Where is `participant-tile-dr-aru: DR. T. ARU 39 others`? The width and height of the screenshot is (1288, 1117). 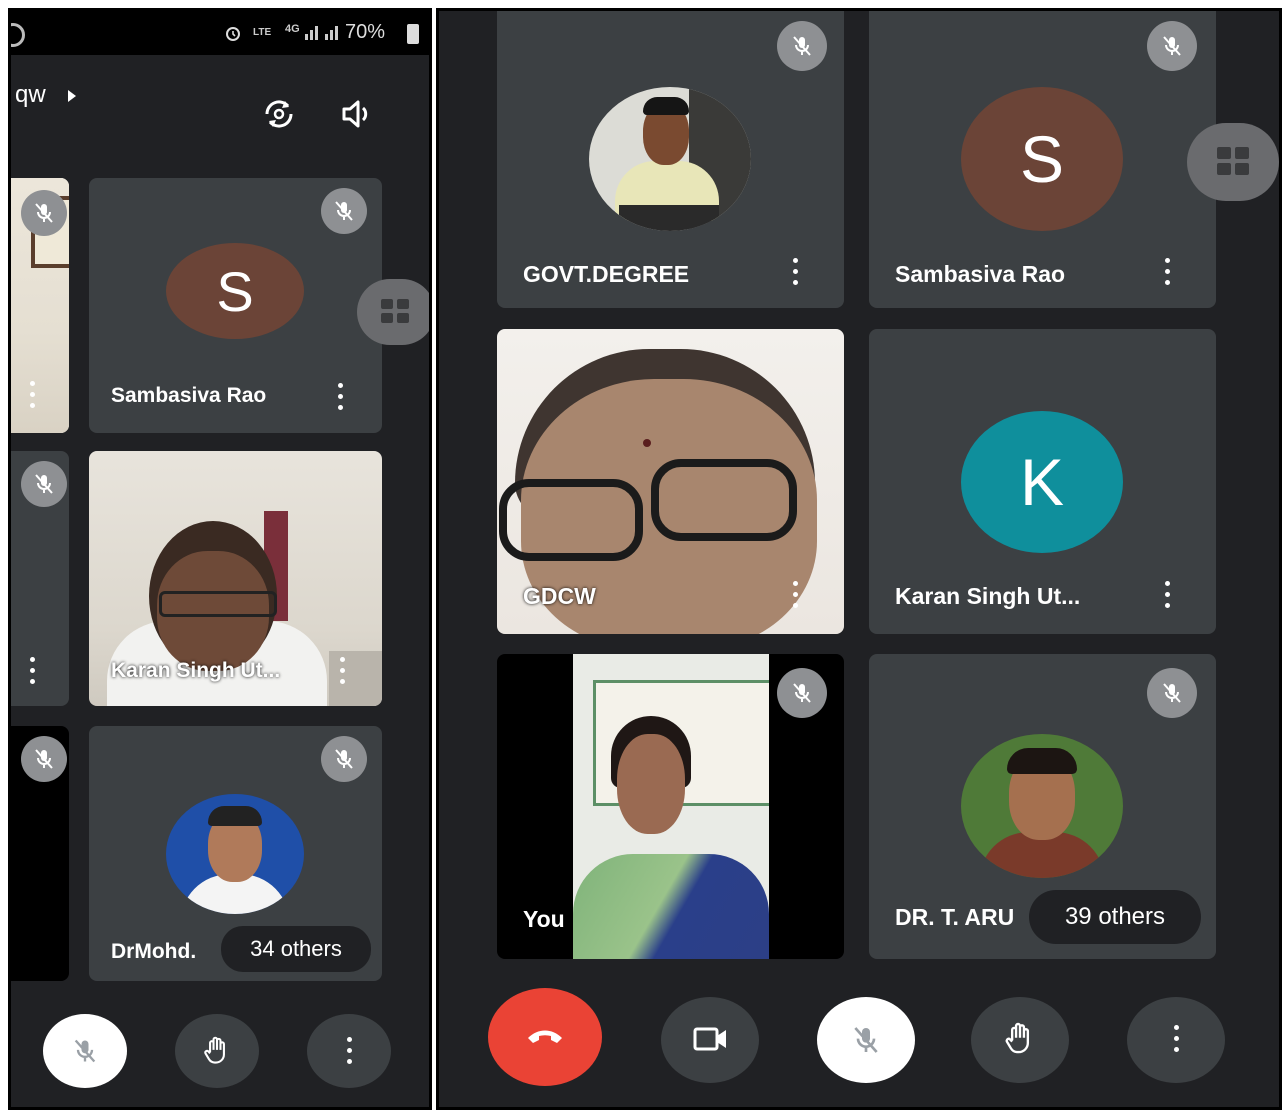
participant-tile-dr-aru: DR. T. ARU 39 others is located at coordinates (1042, 806).